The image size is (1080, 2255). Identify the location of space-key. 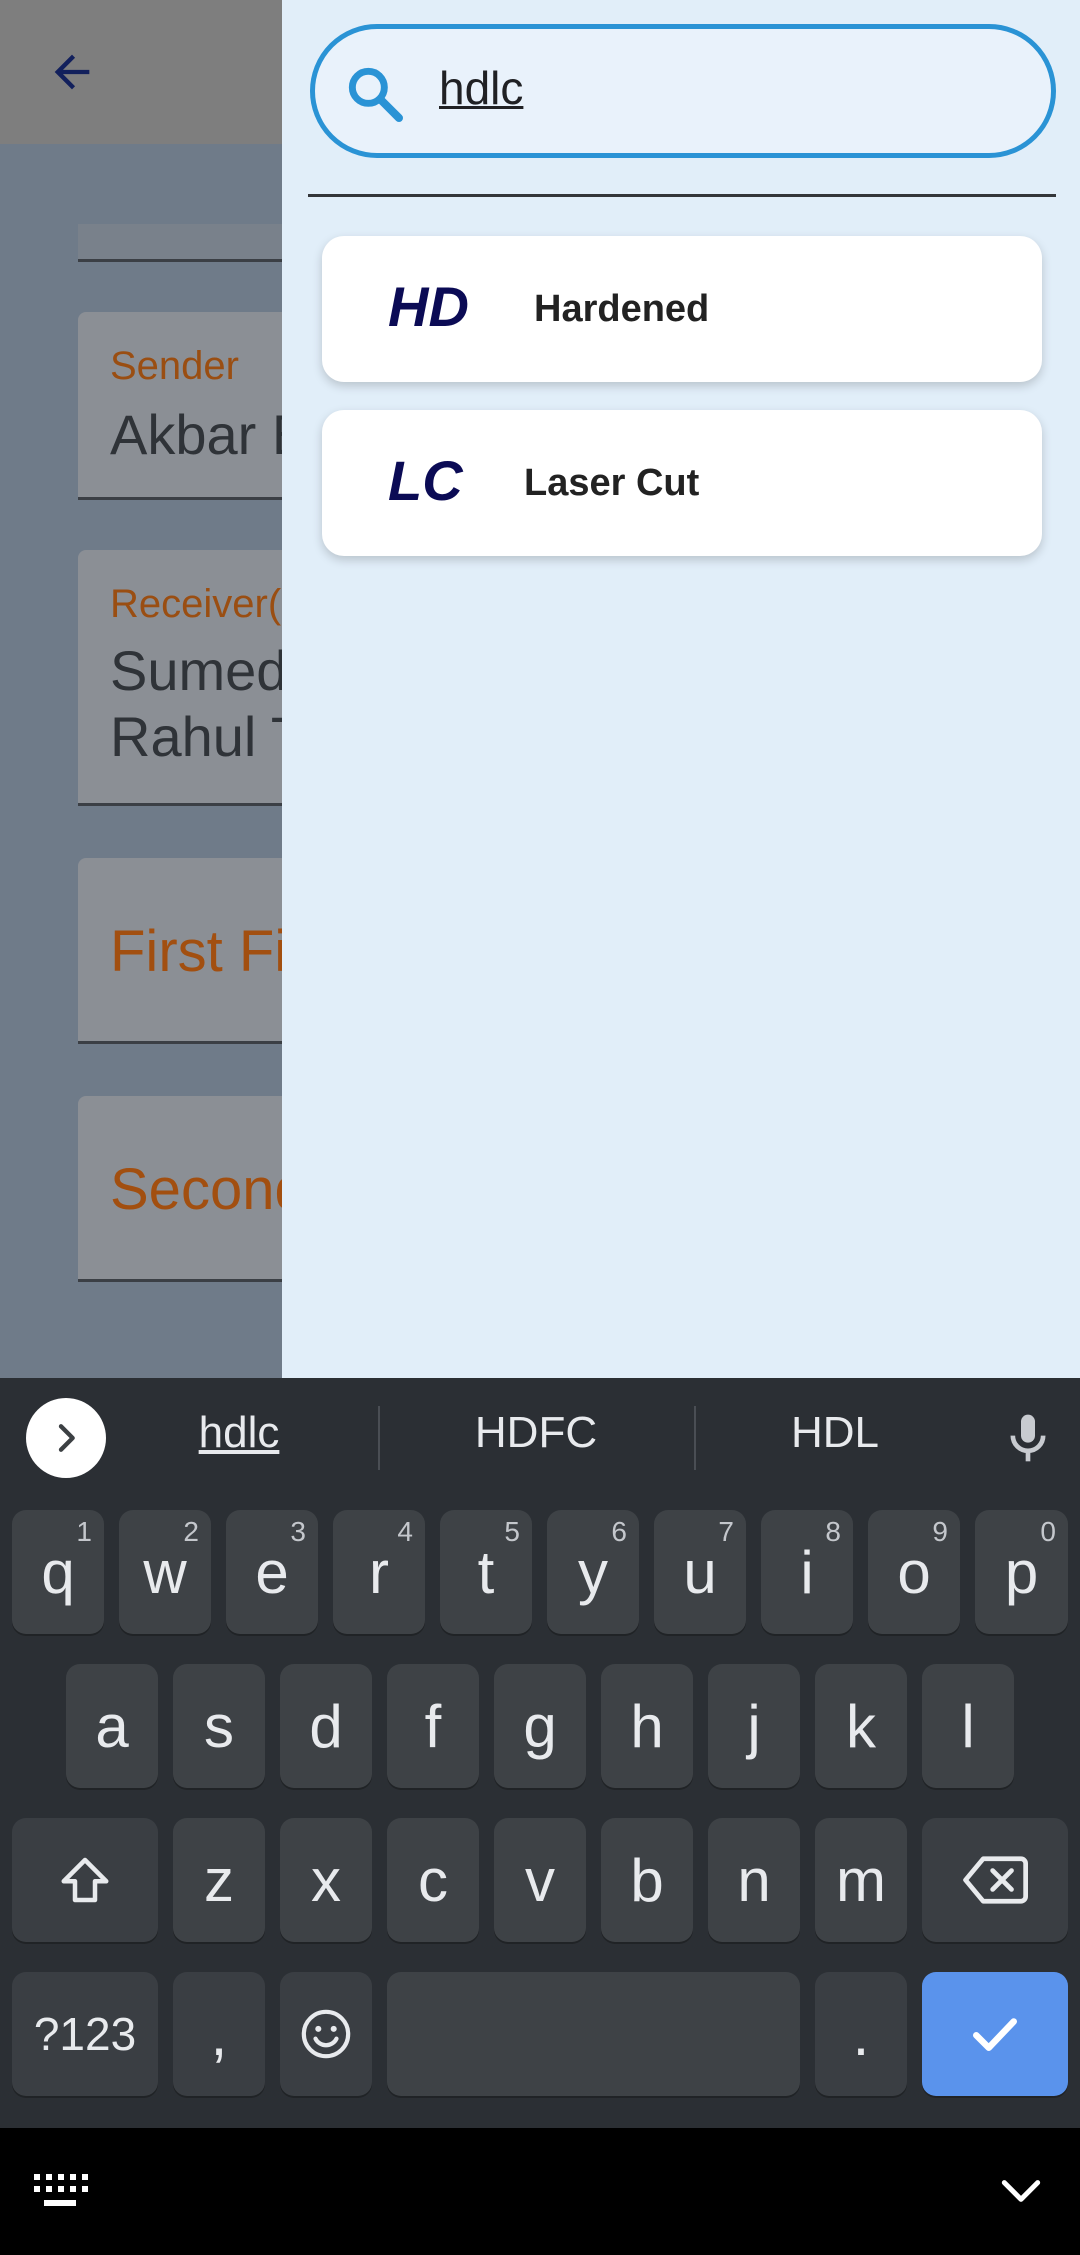
(593, 2034).